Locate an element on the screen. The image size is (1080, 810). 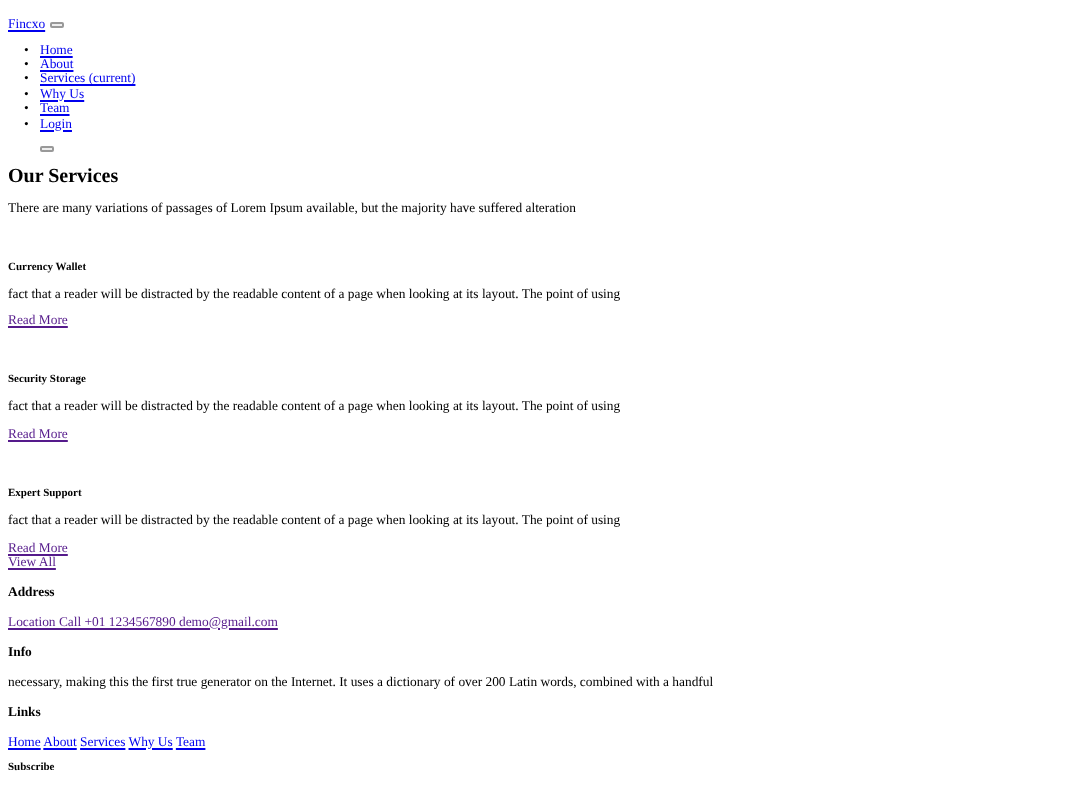
search-toggle-button is located at coordinates (47, 148).